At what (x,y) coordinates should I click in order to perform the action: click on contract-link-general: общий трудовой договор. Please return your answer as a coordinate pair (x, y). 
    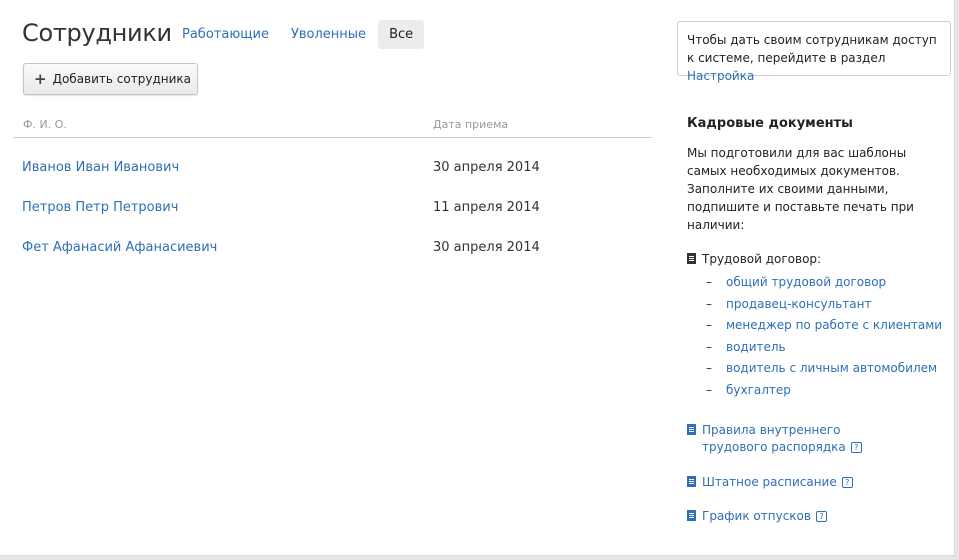
    Looking at the image, I should click on (806, 285).